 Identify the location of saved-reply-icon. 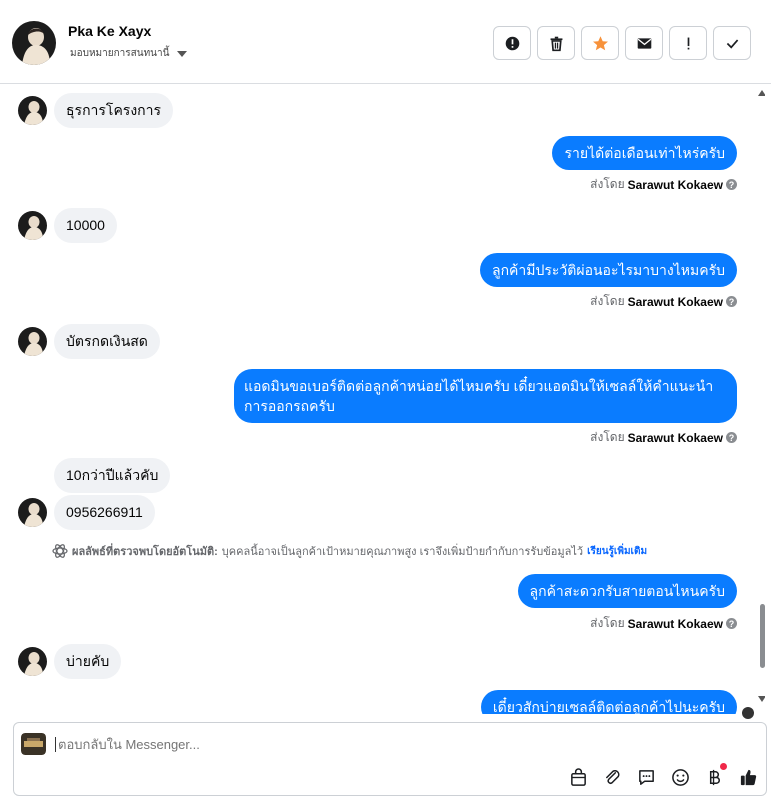
(646, 777).